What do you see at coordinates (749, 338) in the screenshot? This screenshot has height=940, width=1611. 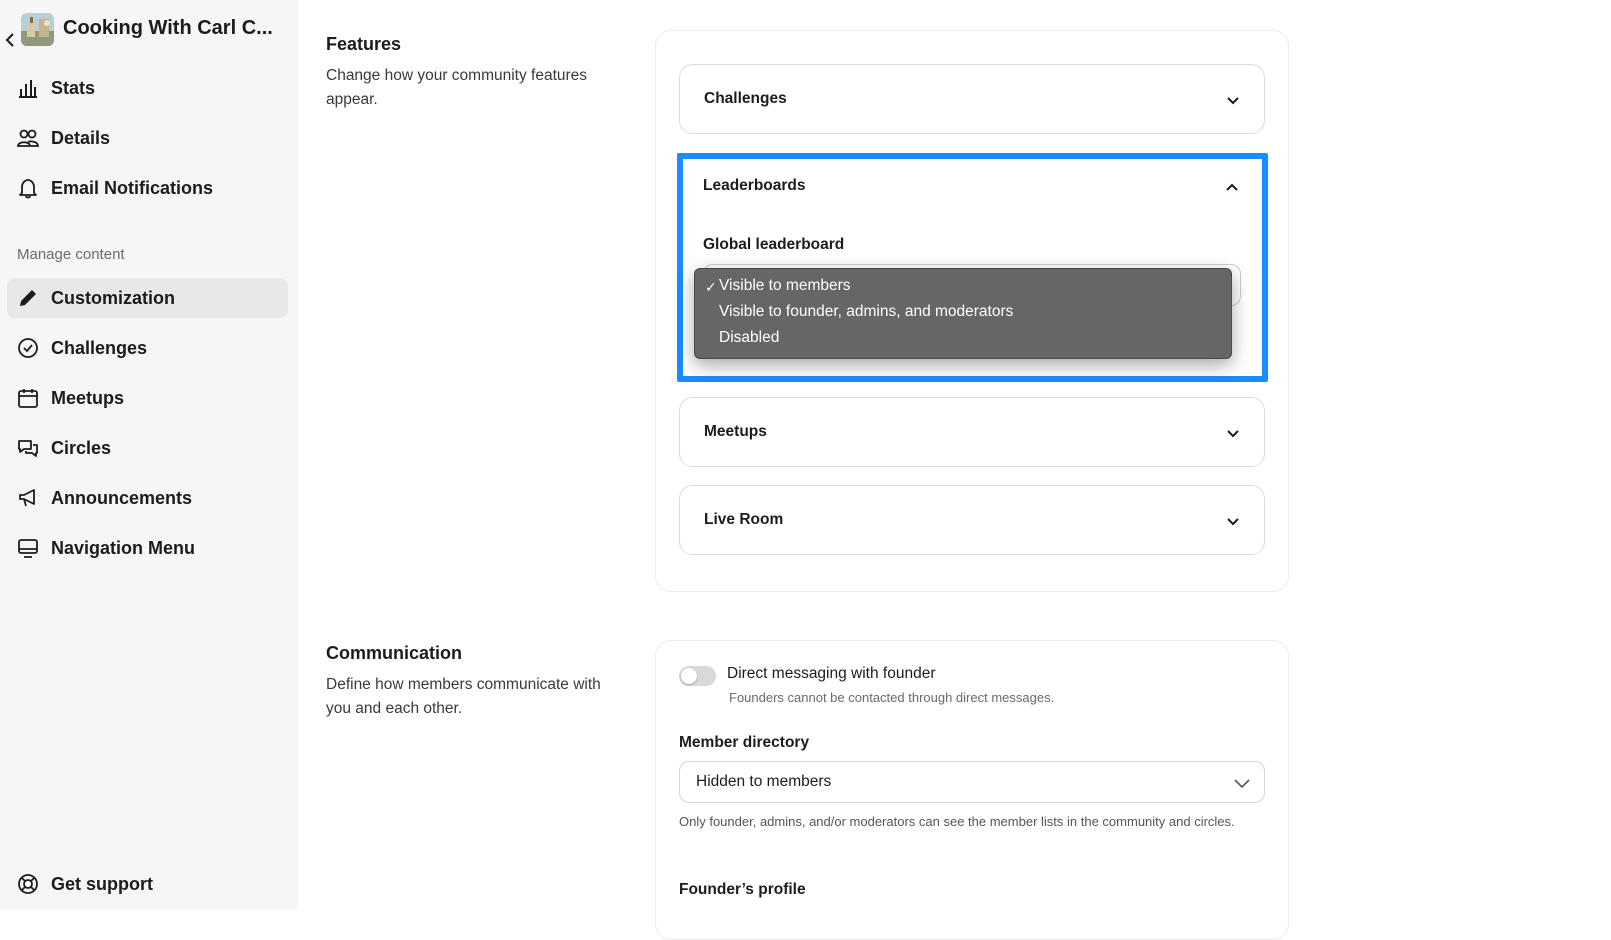 I see `dropdown-option-disabled: Disabled` at bounding box center [749, 338].